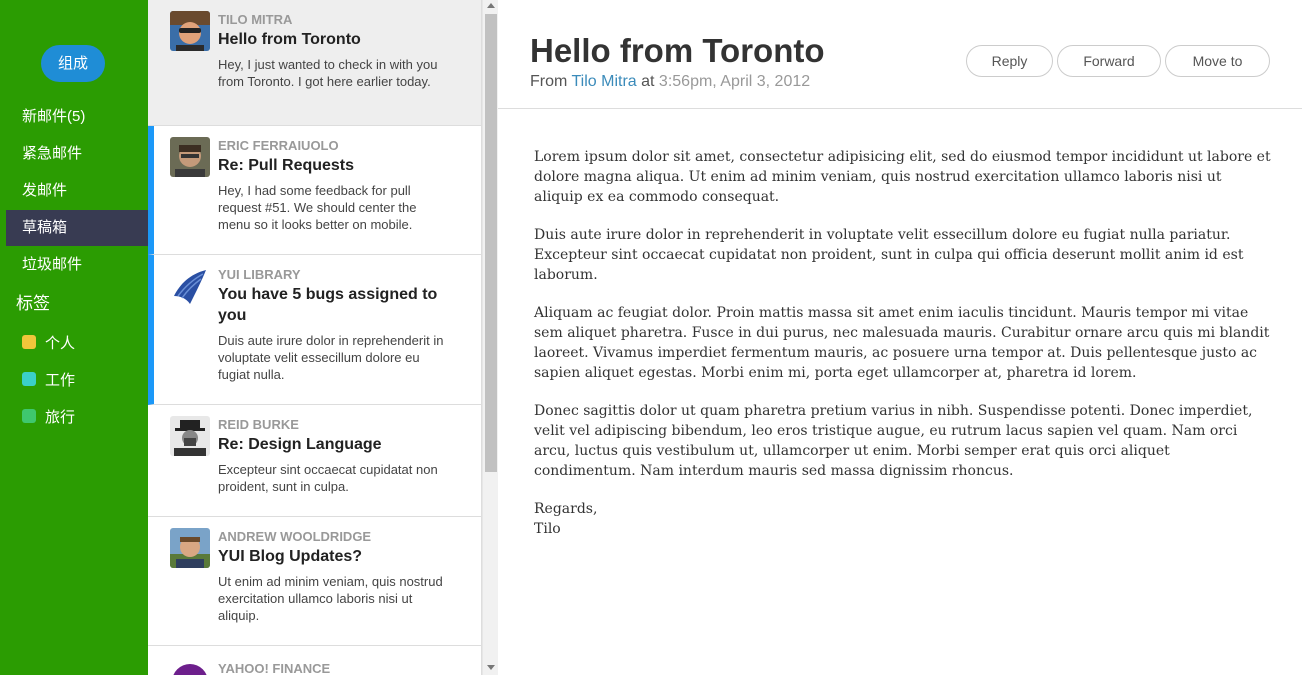  What do you see at coordinates (73, 63) in the screenshot?
I see `compose-button: 组成` at bounding box center [73, 63].